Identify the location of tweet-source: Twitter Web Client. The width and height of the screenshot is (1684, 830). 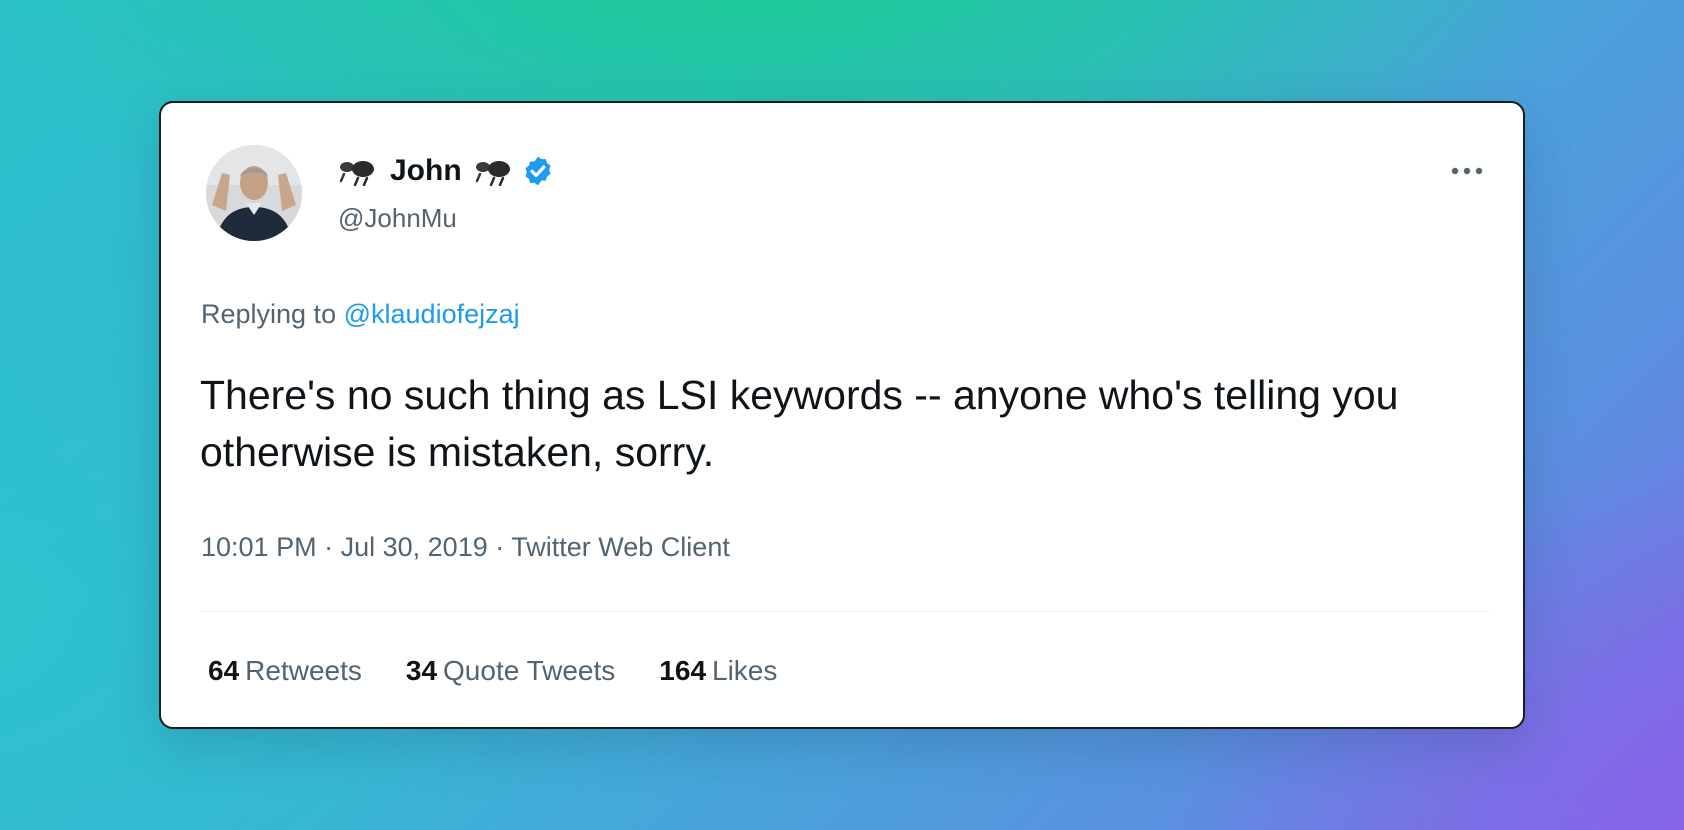
(620, 547).